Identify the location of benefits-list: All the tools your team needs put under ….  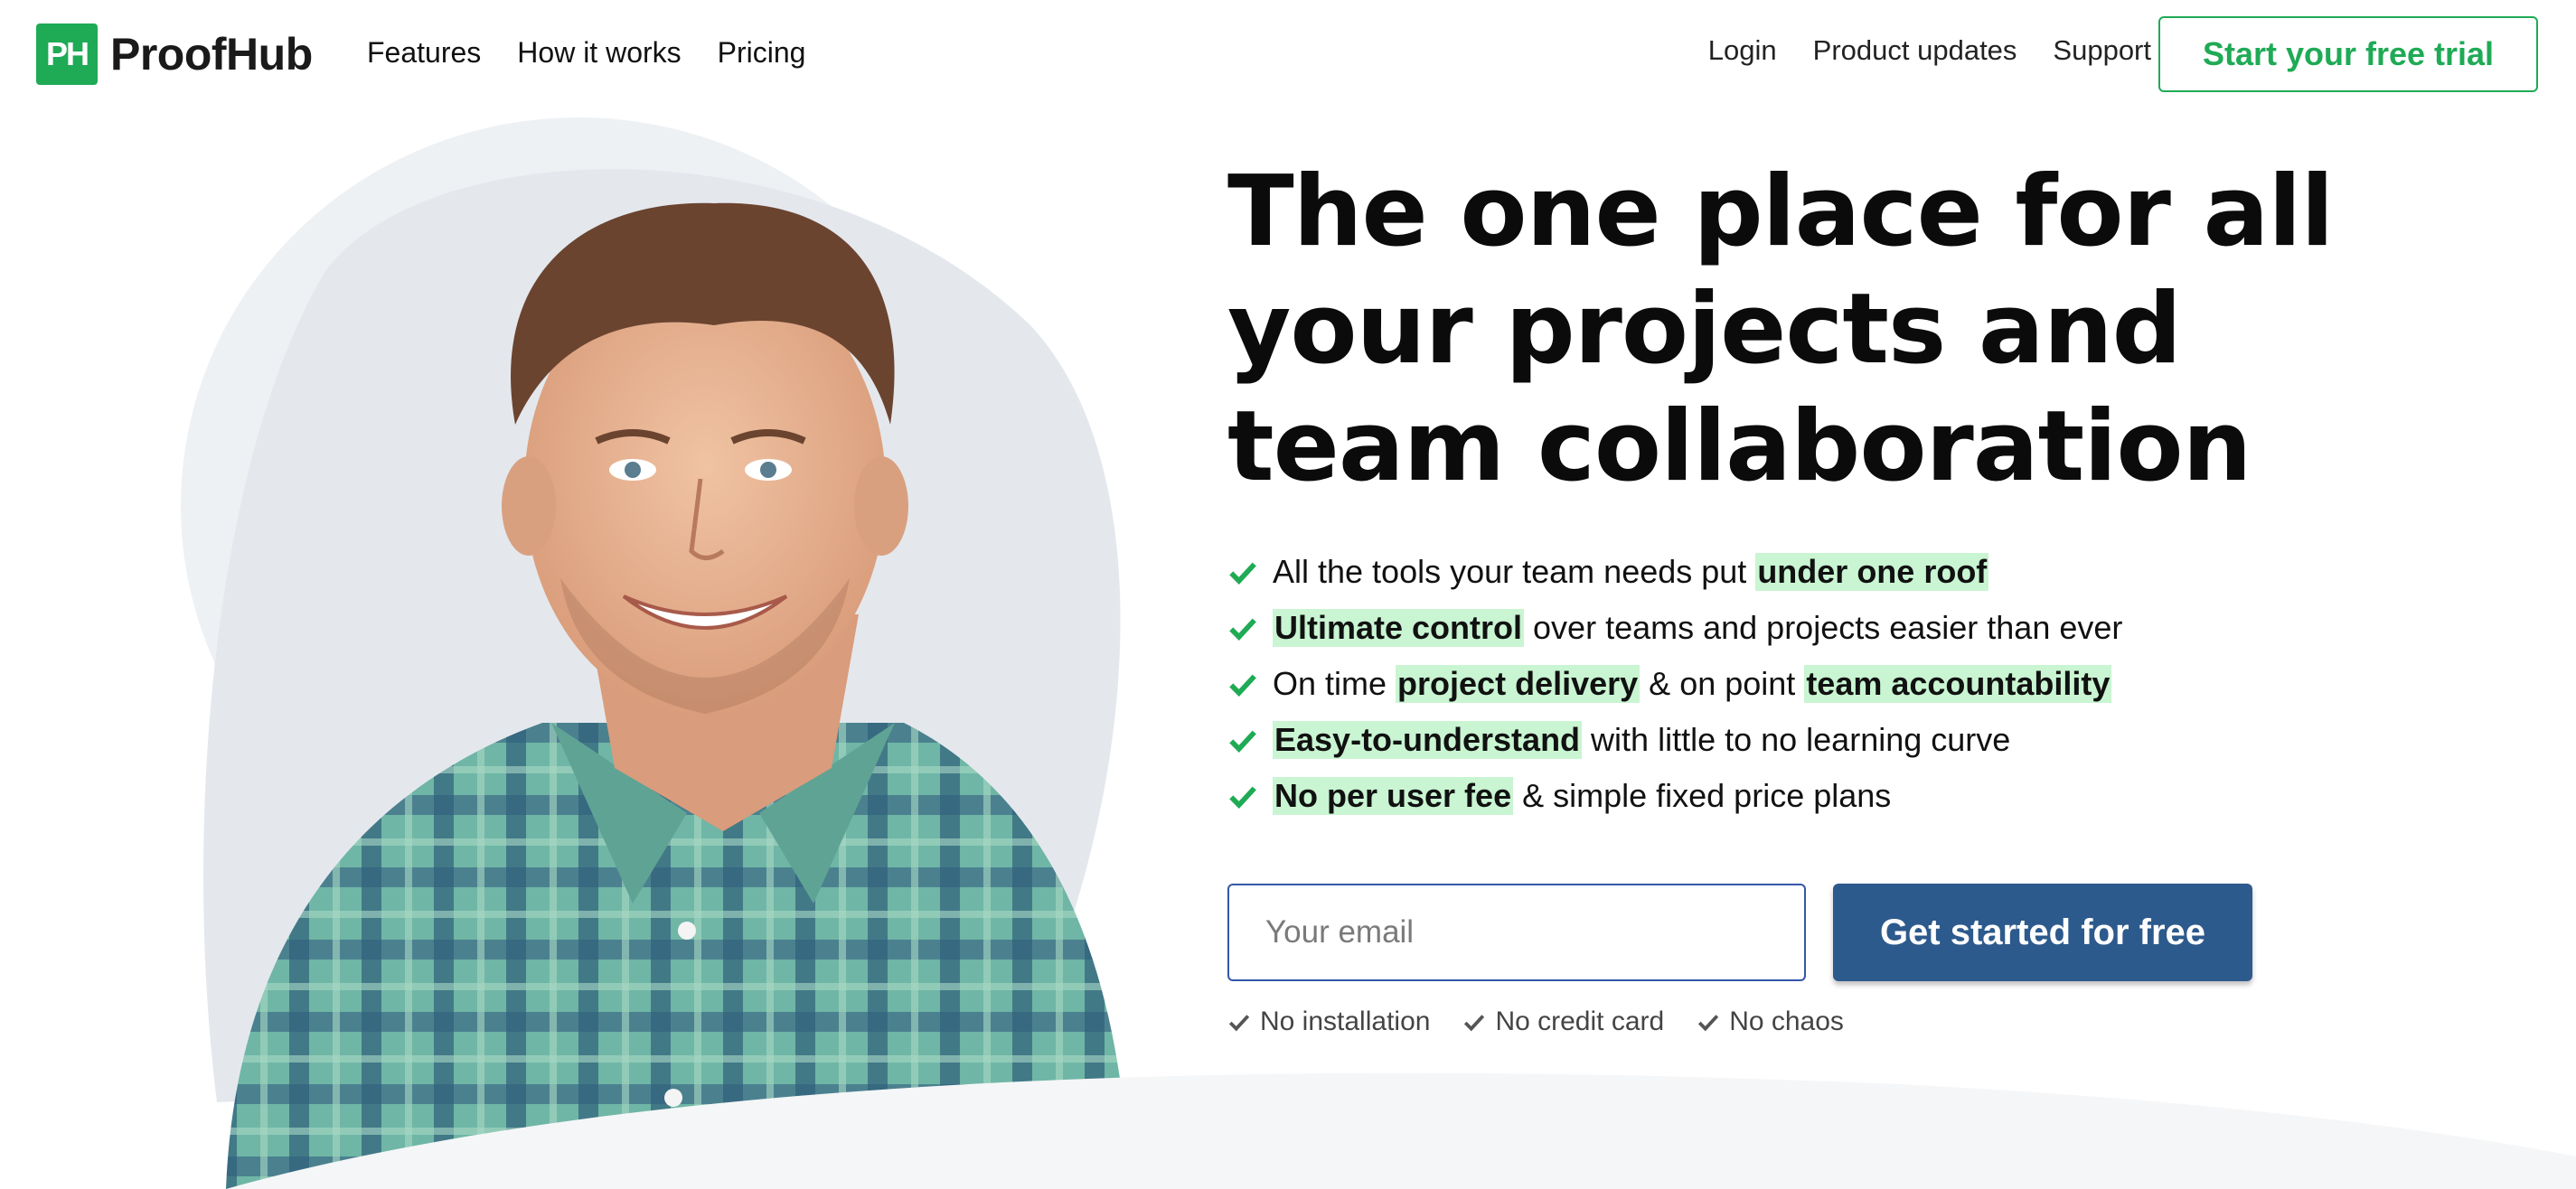
(1674, 684).